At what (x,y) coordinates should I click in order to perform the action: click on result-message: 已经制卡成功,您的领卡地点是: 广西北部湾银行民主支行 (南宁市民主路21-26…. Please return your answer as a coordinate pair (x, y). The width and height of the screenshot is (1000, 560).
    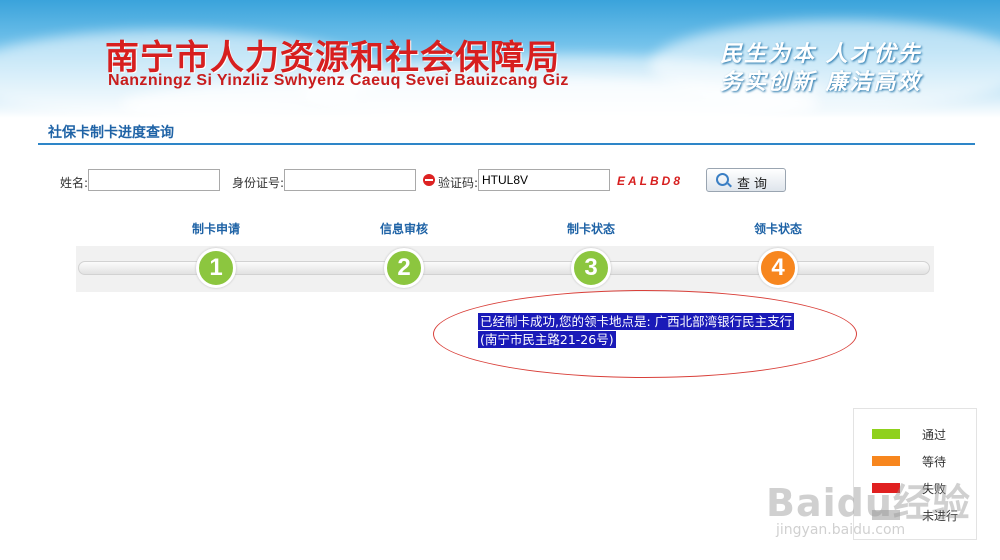
    Looking at the image, I should click on (636, 331).